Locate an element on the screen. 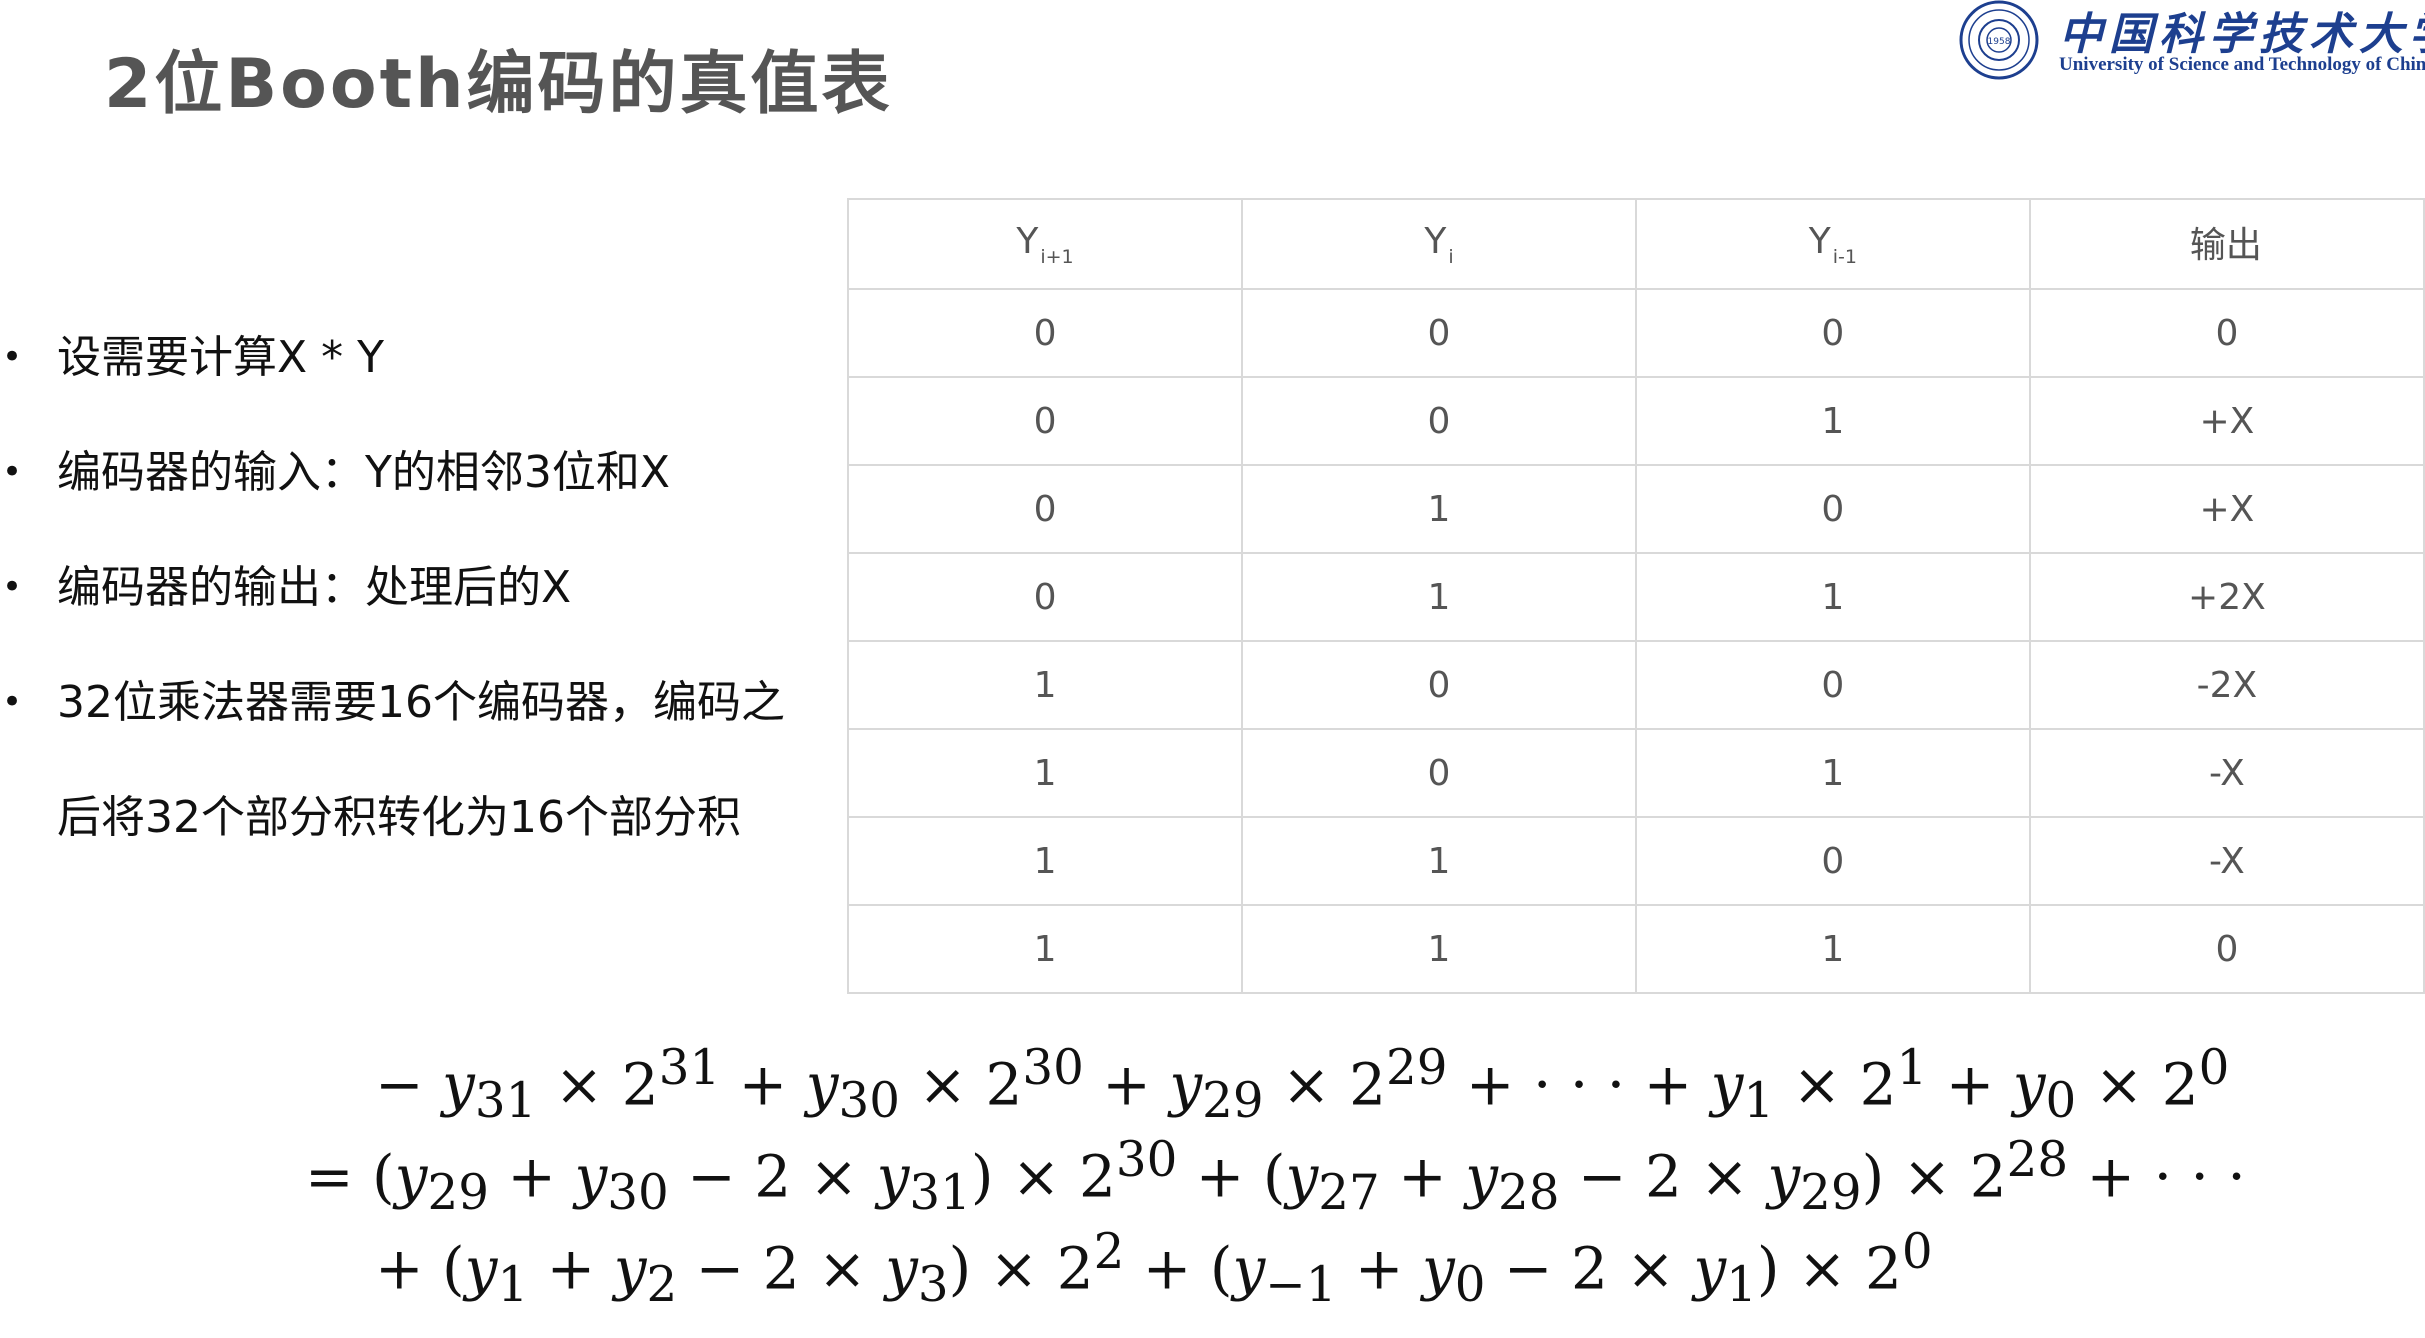 The width and height of the screenshot is (2425, 1338). slide-title: 2位Booth编码的真值表 is located at coordinates (498, 84).